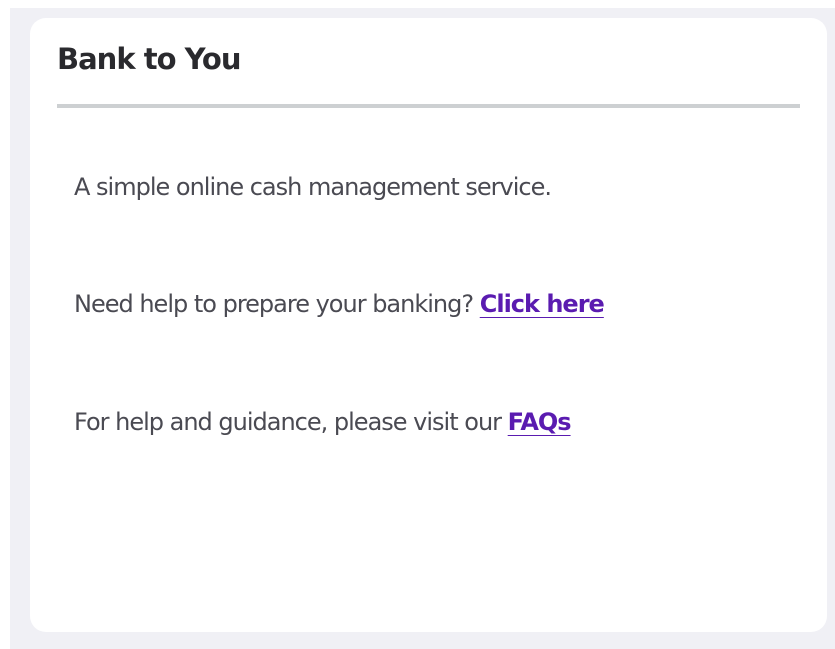  What do you see at coordinates (313, 187) in the screenshot?
I see `service-description: A simple online cash management service.` at bounding box center [313, 187].